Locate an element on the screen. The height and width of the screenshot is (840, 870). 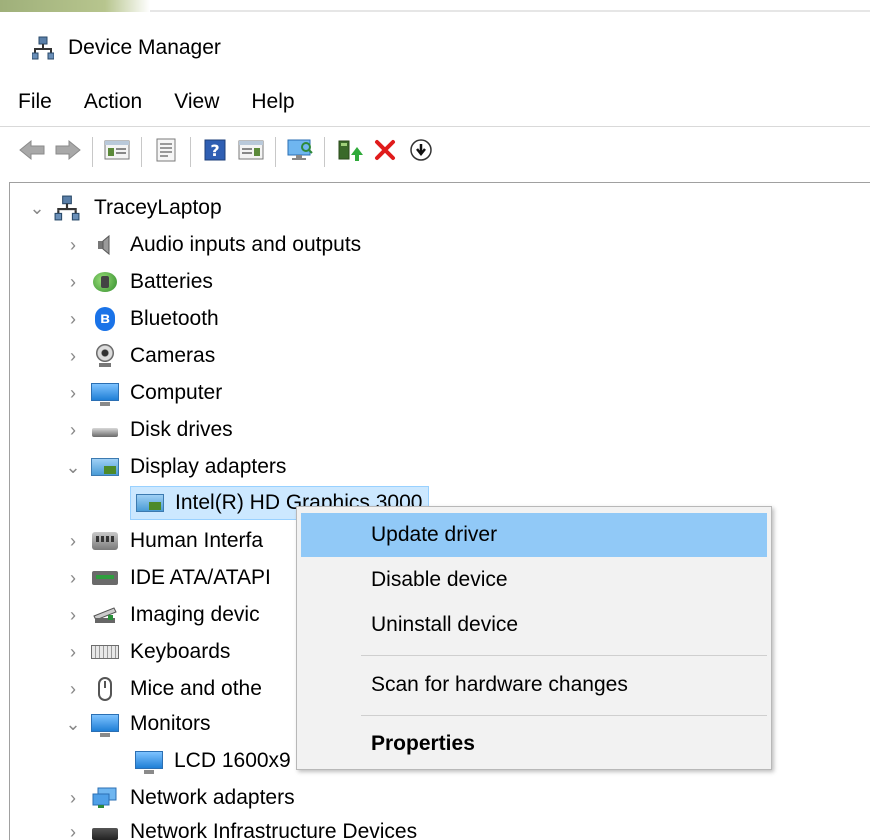
properties-button is located at coordinates (166, 152).